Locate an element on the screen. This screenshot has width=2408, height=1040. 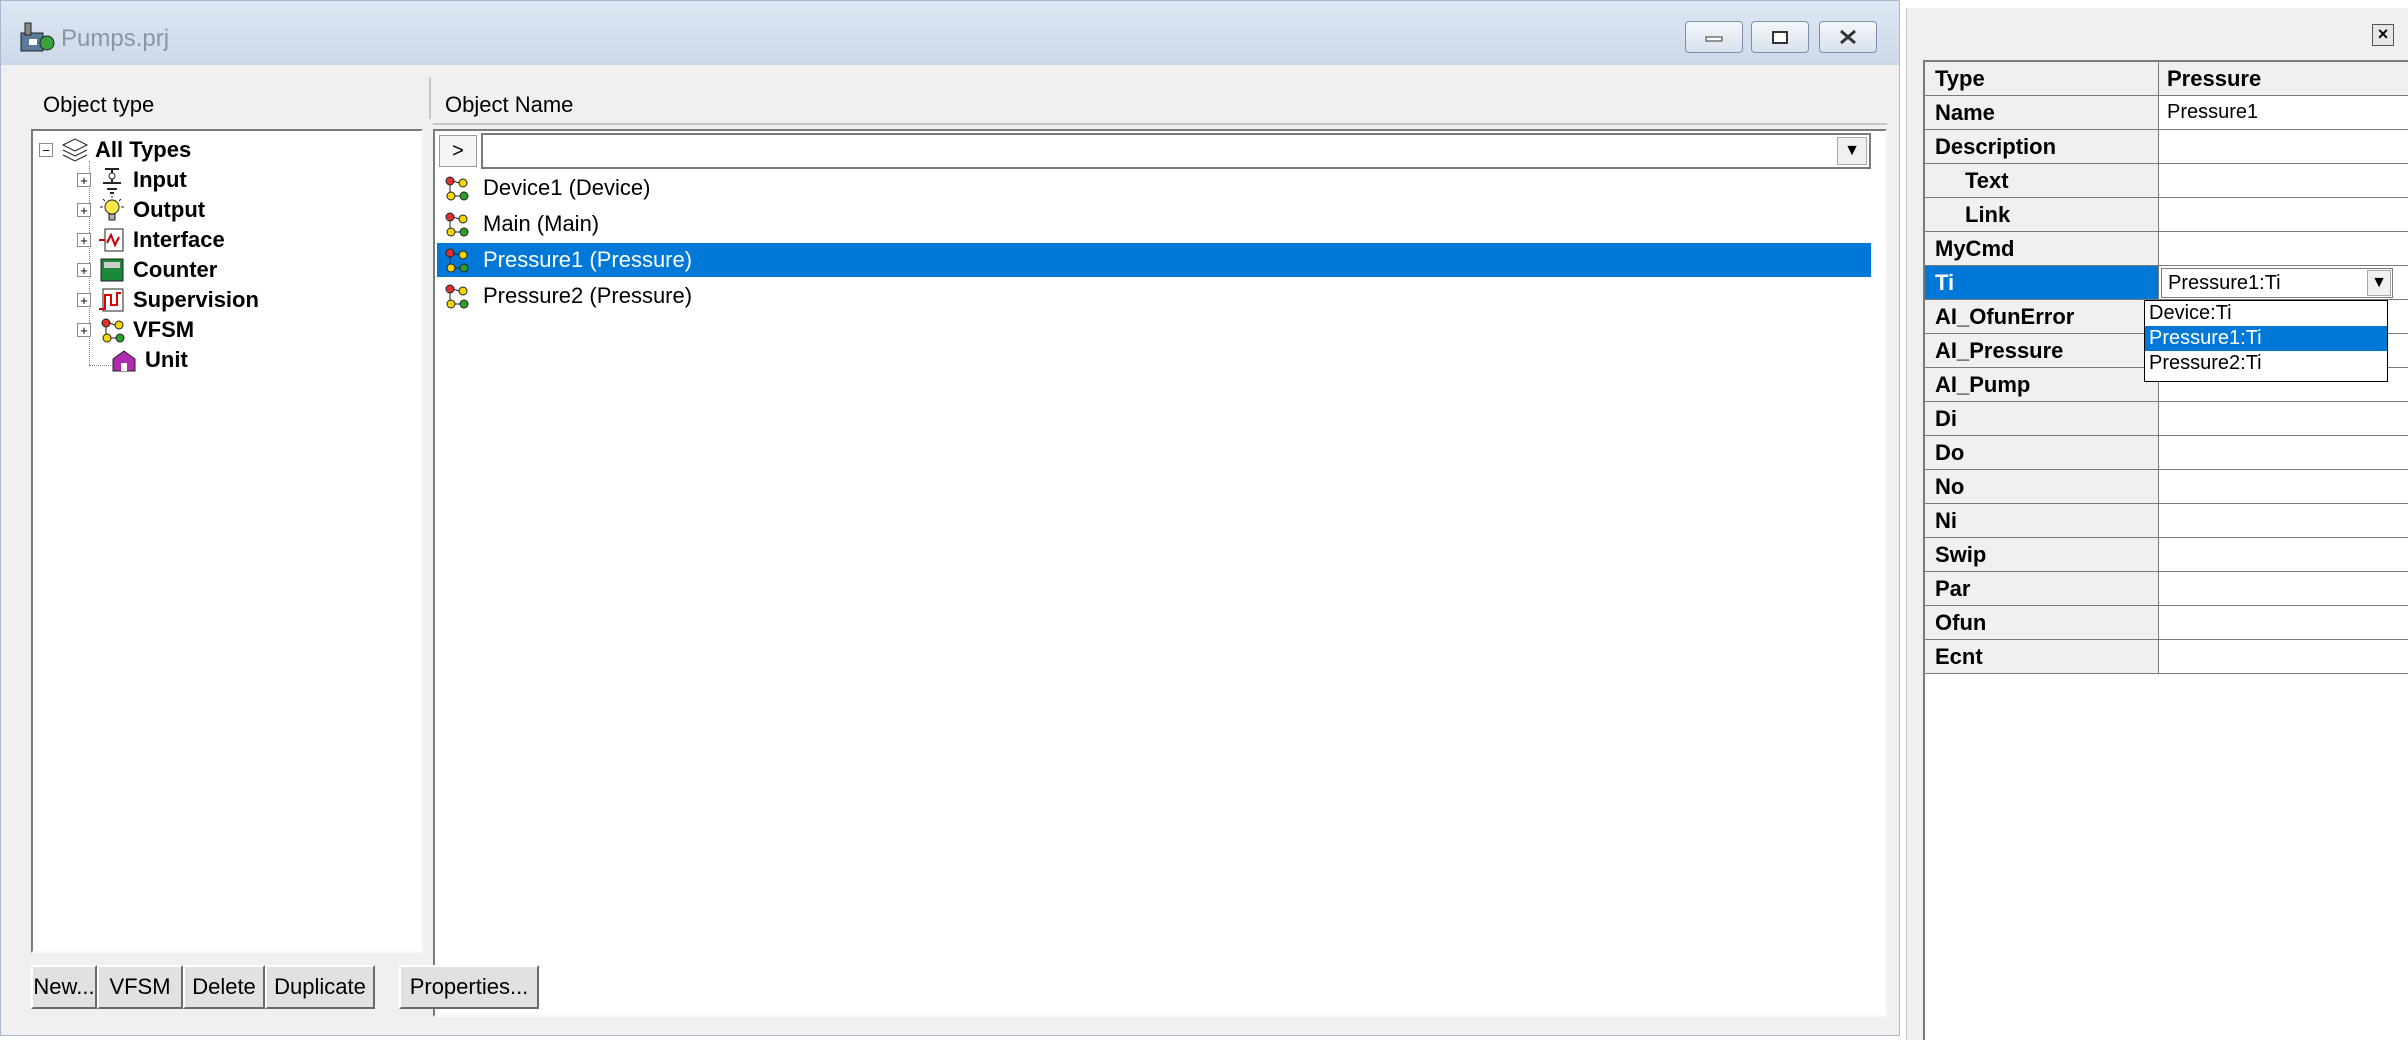
object-name-header: Object Name is located at coordinates (509, 104).